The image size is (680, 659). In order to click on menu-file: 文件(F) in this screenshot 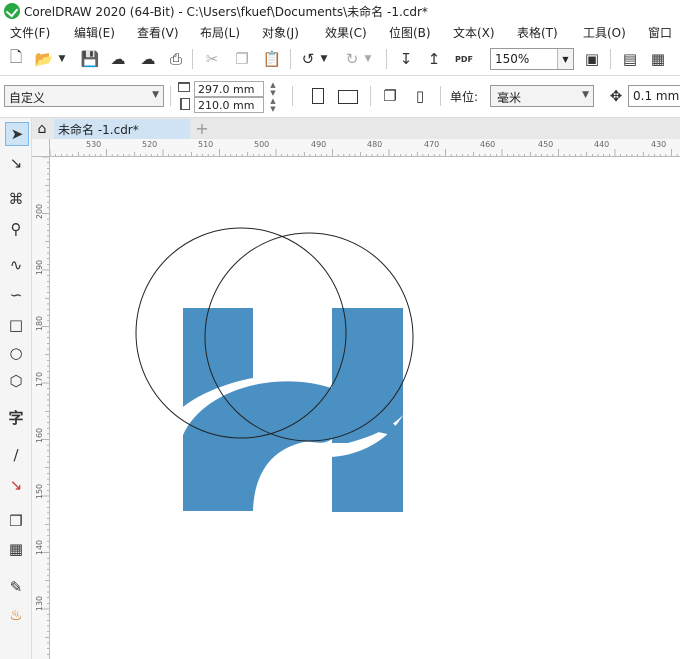, I will do `click(30, 32)`.